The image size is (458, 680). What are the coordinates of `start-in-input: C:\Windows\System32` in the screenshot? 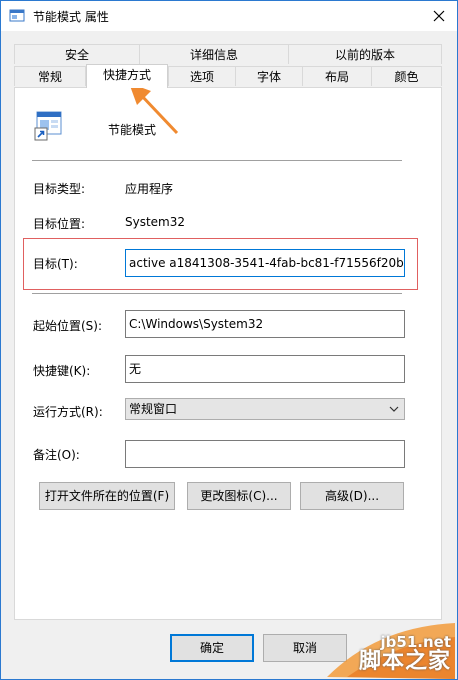 It's located at (265, 324).